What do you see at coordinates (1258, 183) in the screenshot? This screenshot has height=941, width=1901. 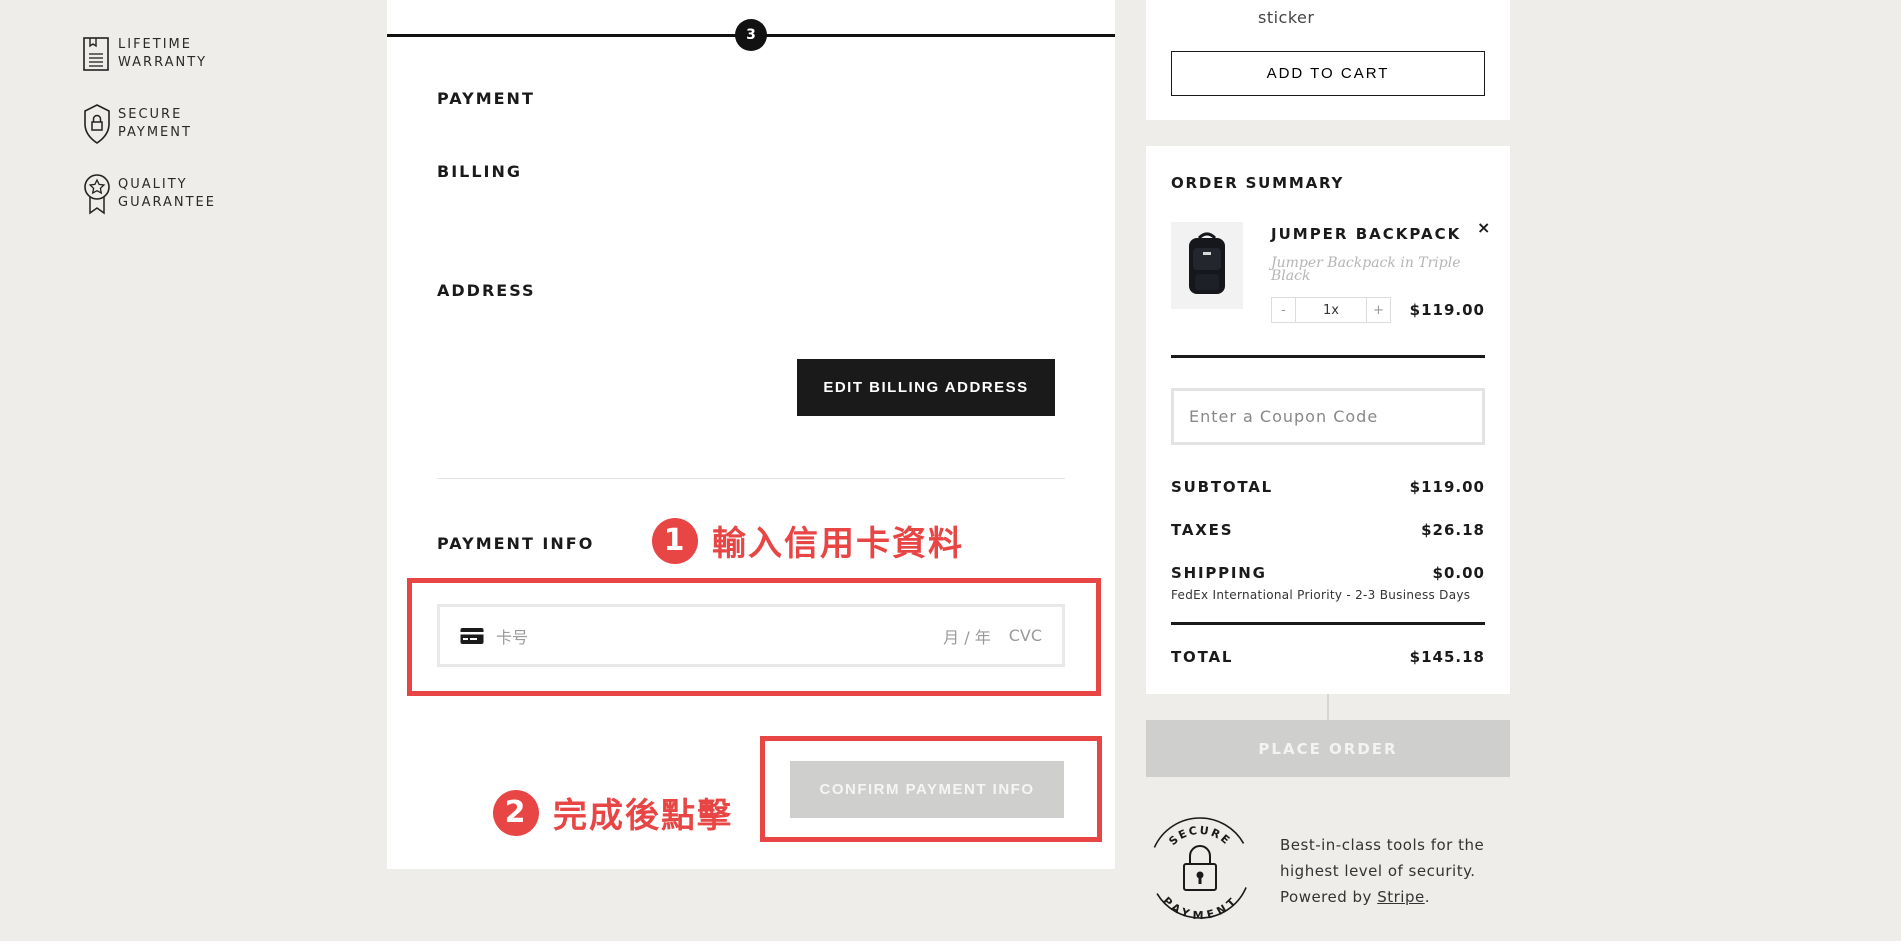 I see `order-summary-title: ORDER SUMMARY` at bounding box center [1258, 183].